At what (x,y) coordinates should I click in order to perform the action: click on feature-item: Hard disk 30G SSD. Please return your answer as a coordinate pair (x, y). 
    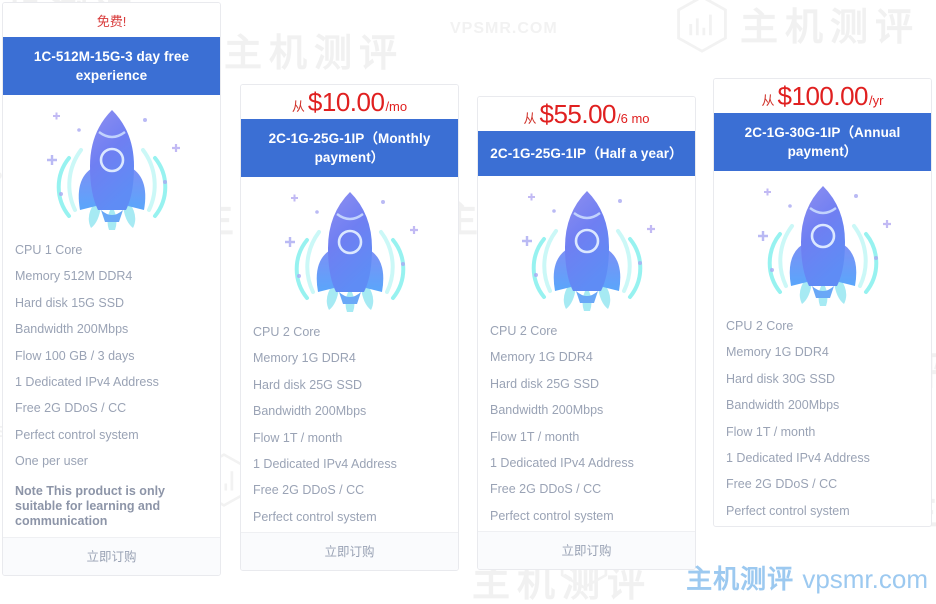
    Looking at the image, I should click on (781, 378).